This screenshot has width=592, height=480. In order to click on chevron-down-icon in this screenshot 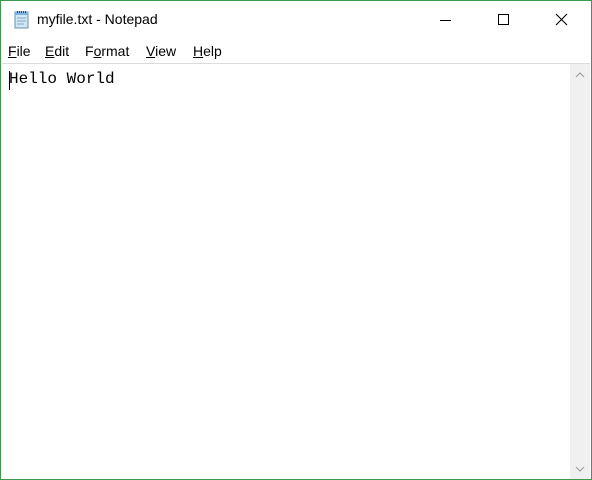, I will do `click(580, 469)`.